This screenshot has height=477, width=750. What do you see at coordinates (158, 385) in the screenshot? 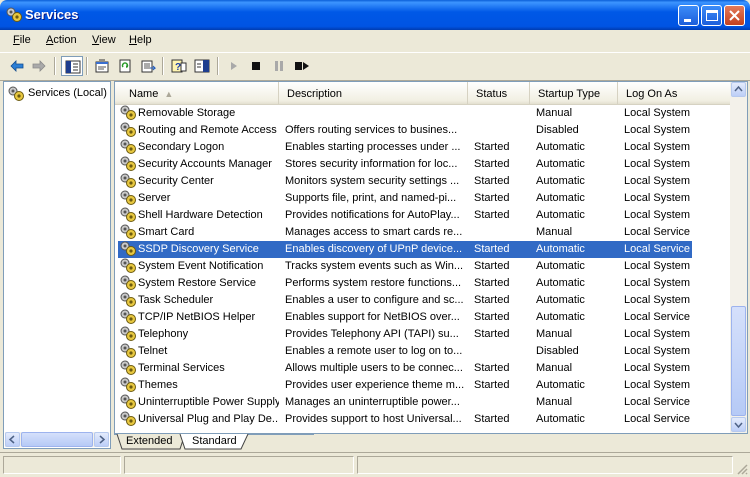
I see `service-name: Themes` at bounding box center [158, 385].